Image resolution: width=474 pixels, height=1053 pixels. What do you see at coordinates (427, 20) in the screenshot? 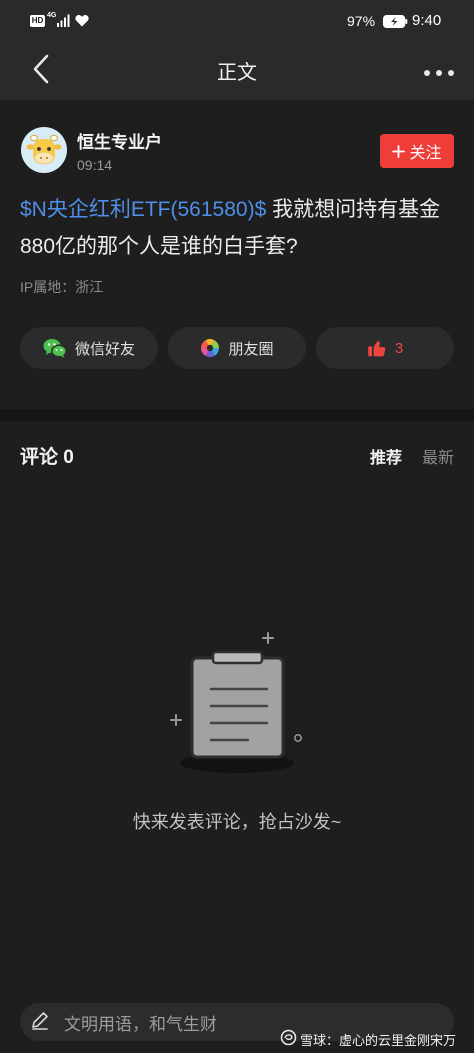
I see `clock: 9:40` at bounding box center [427, 20].